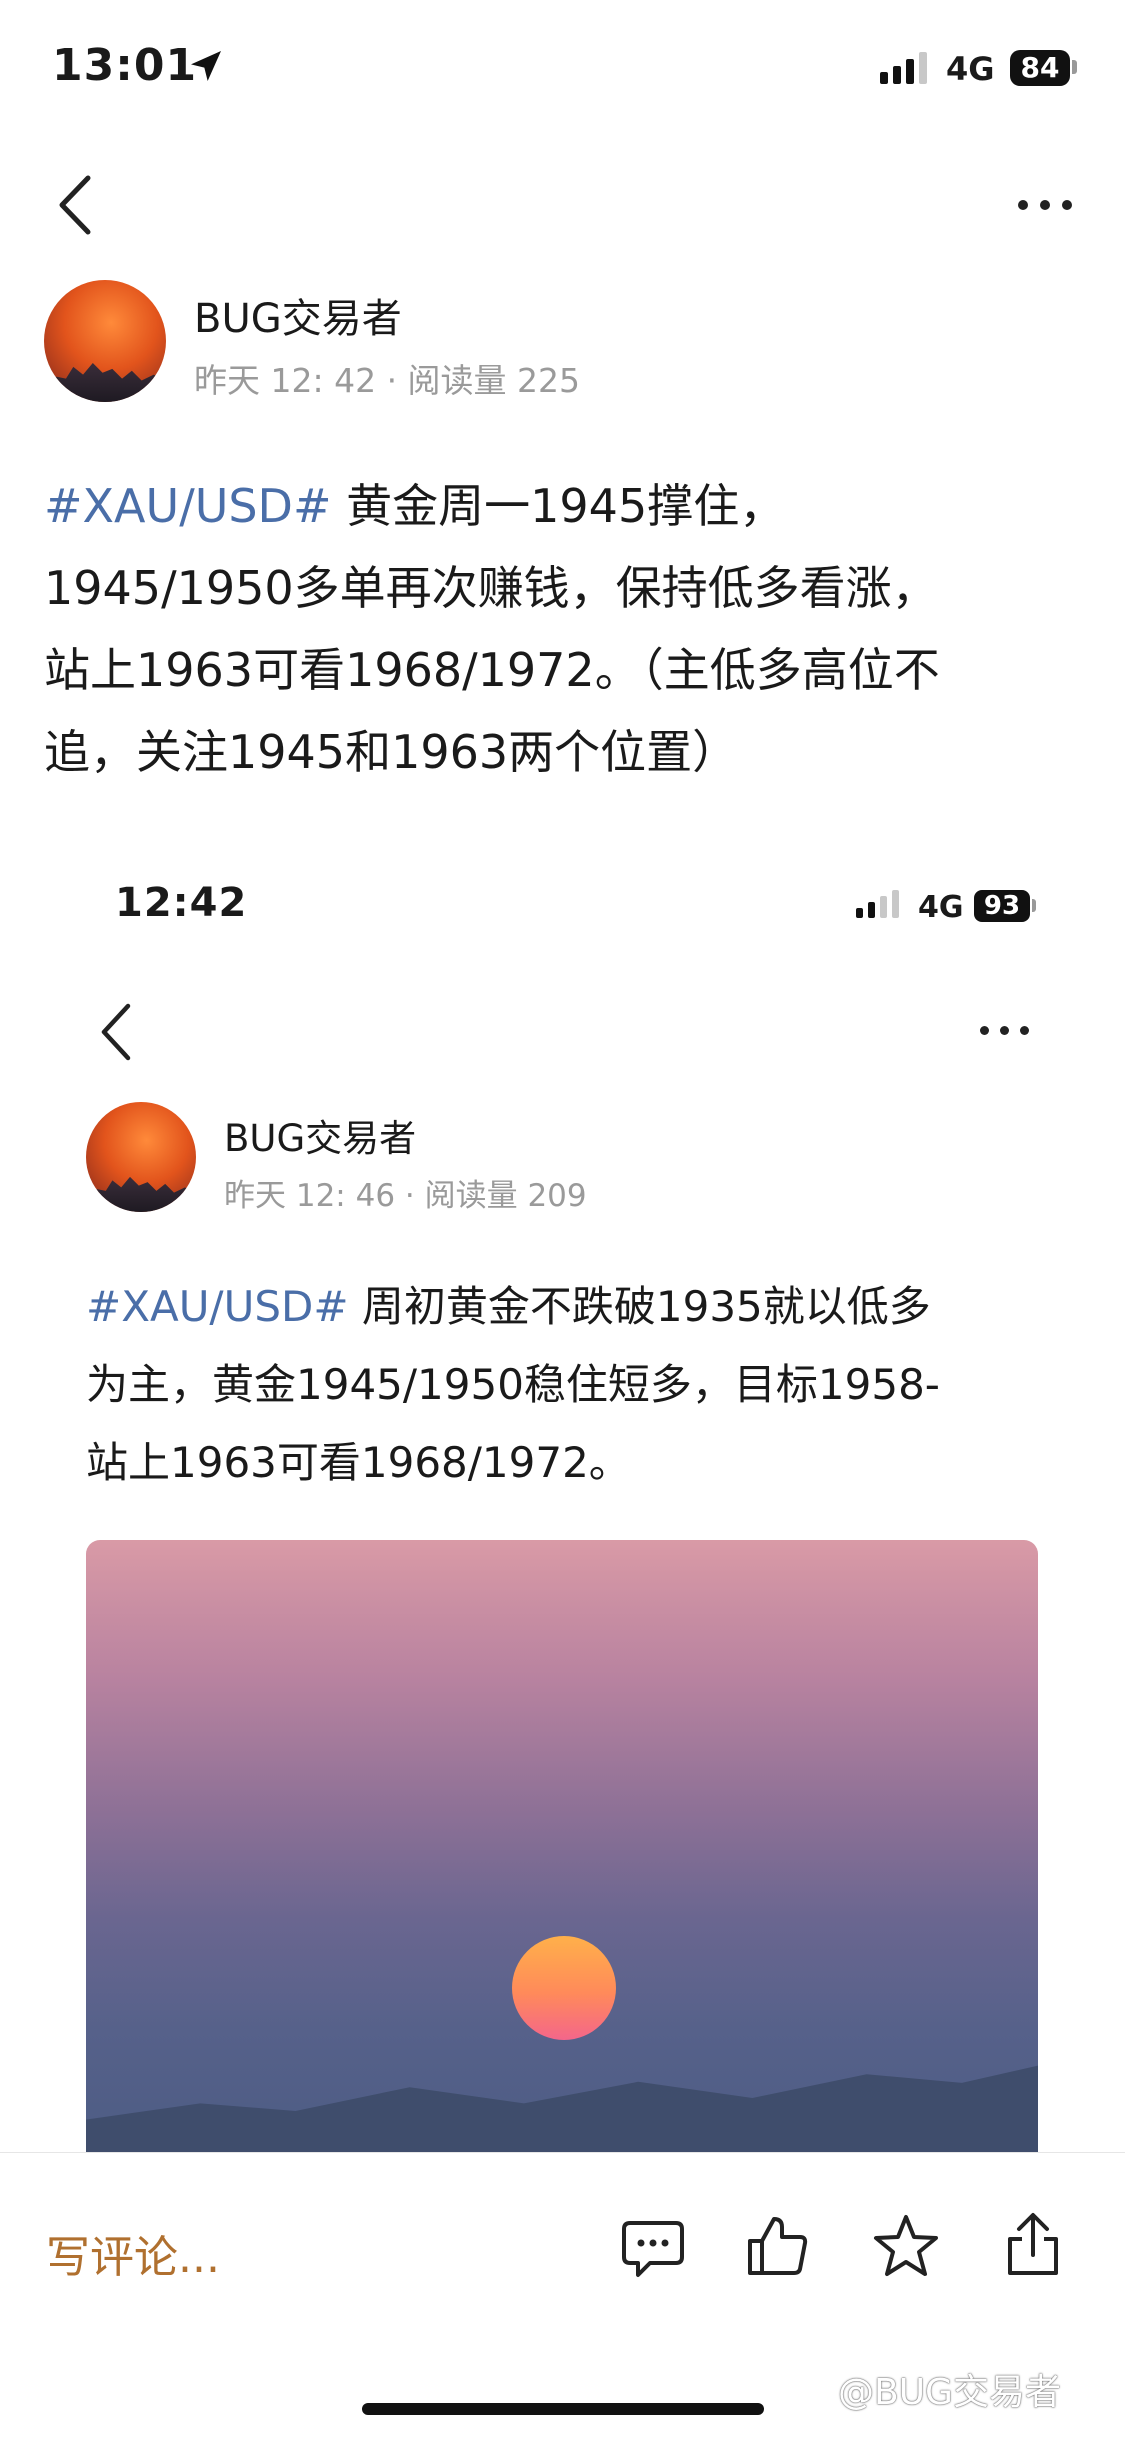 The image size is (1125, 2437). Describe the element at coordinates (949, 2392) in the screenshot. I see `watermark: @BUG交易者` at that location.